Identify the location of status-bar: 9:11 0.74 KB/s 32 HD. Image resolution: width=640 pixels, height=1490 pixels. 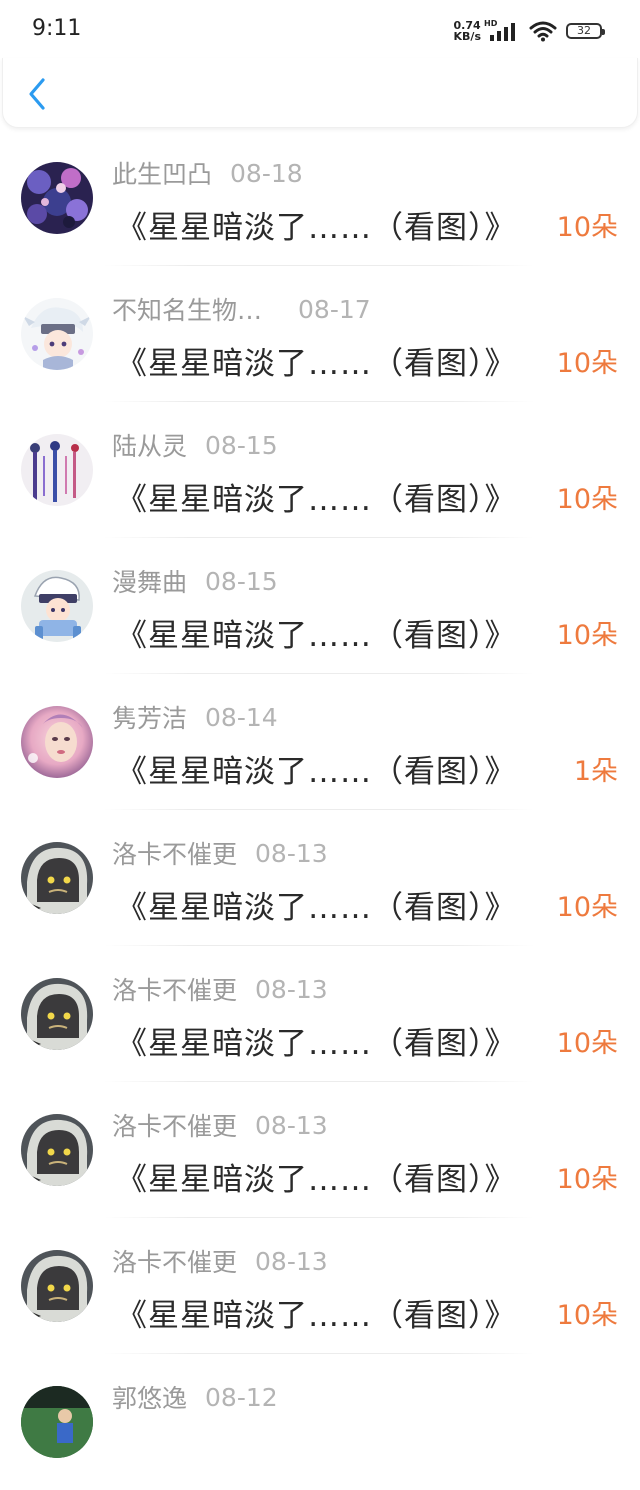
(320, 30).